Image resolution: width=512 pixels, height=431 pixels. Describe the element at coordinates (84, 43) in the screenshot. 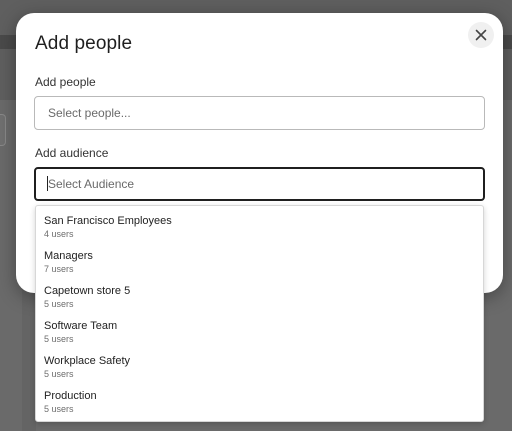

I see `modal-title: Add people` at that location.